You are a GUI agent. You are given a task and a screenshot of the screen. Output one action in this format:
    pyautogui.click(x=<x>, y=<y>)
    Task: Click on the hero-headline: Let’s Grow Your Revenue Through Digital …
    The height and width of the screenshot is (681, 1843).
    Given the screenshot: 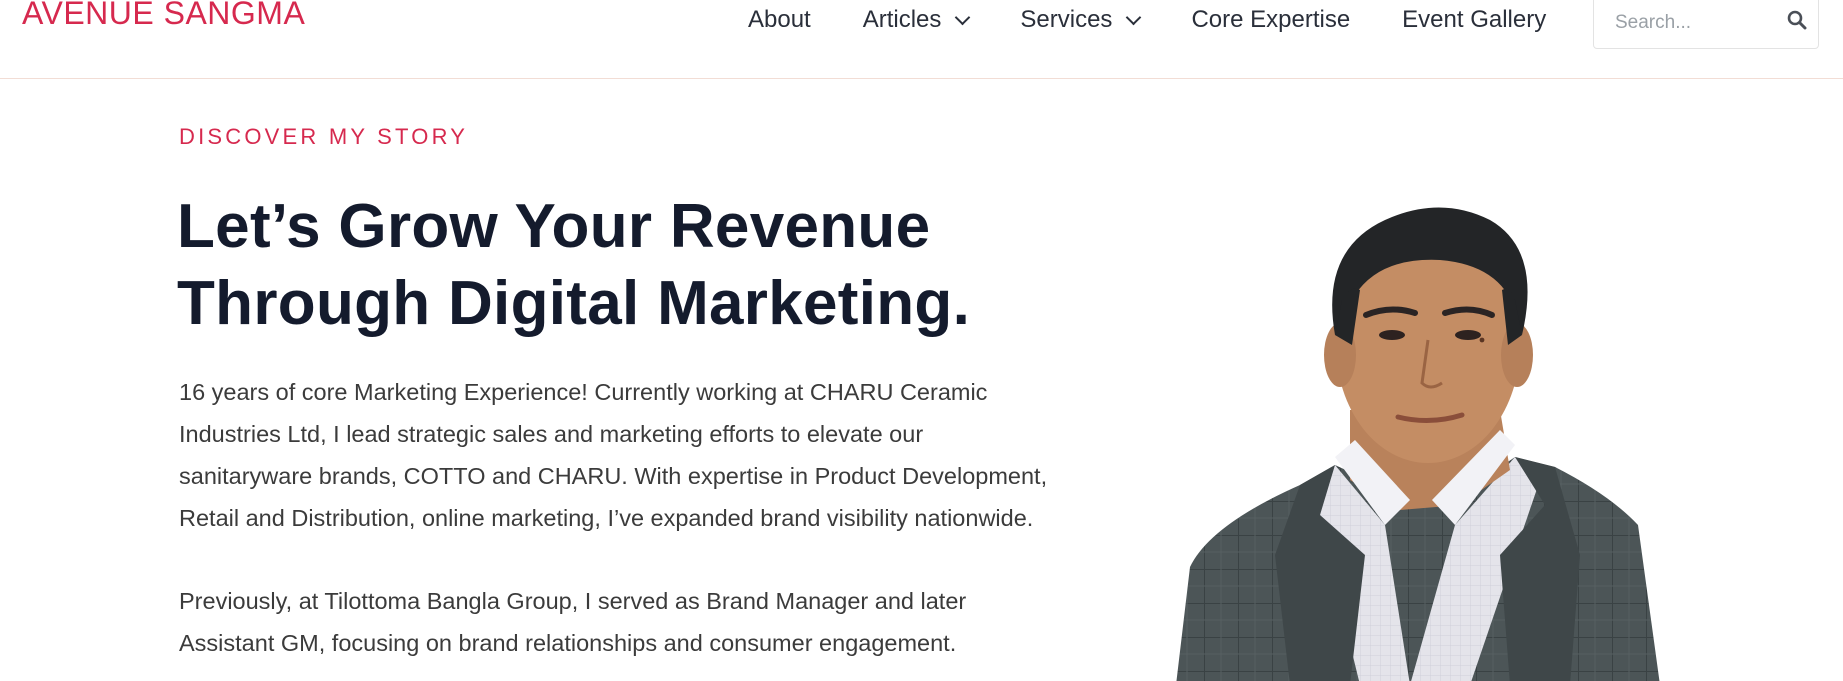 What is the action you would take?
    pyautogui.click(x=573, y=265)
    